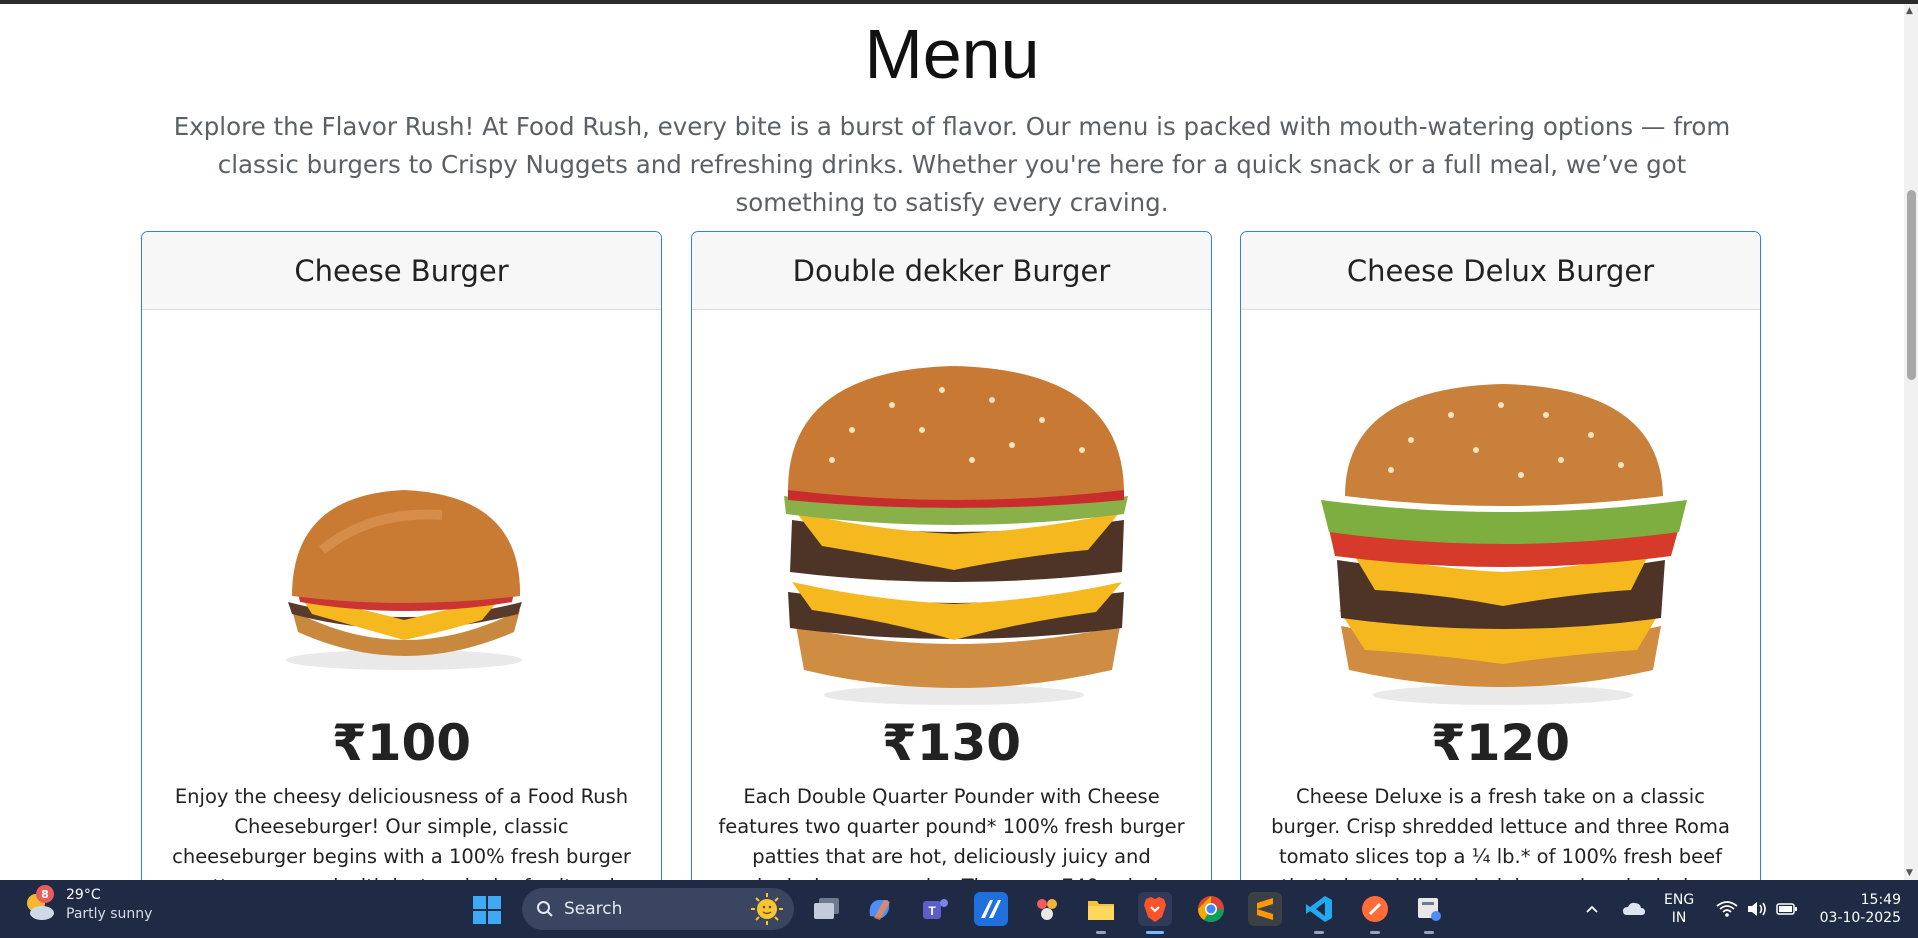 The height and width of the screenshot is (938, 1918). I want to click on wifi-icon, so click(1727, 909).